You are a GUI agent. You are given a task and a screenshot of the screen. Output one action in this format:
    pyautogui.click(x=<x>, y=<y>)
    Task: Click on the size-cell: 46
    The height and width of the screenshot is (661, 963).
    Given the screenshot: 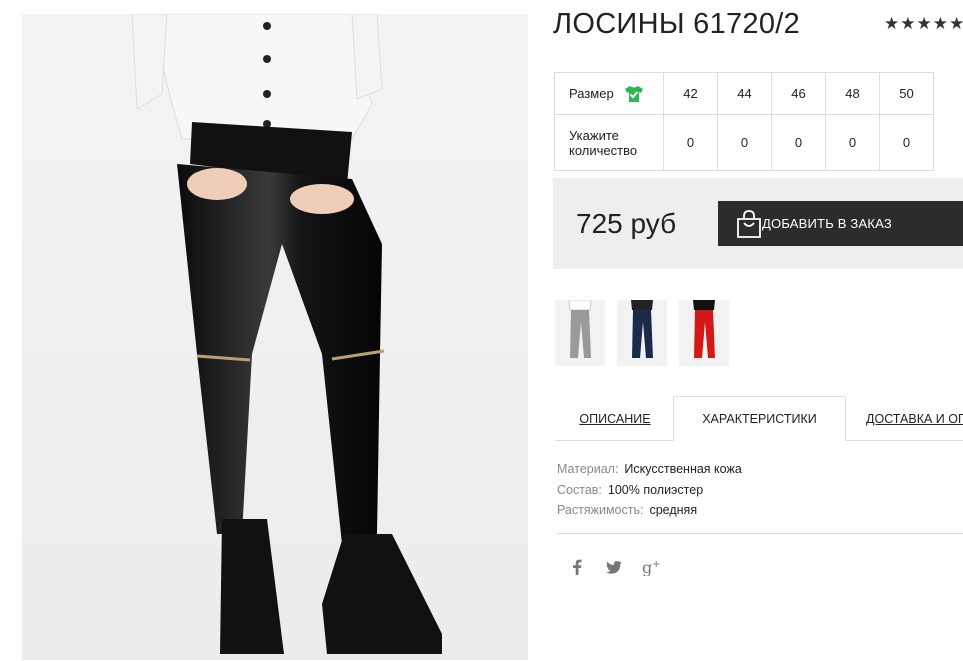 What is the action you would take?
    pyautogui.click(x=798, y=93)
    